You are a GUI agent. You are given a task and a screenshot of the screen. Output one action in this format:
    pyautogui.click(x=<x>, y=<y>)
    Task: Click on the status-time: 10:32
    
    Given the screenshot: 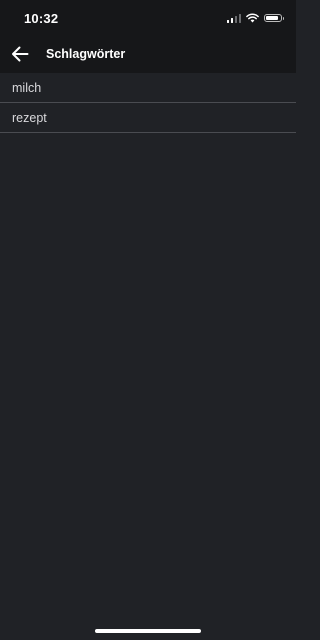 What is the action you would take?
    pyautogui.click(x=41, y=18)
    